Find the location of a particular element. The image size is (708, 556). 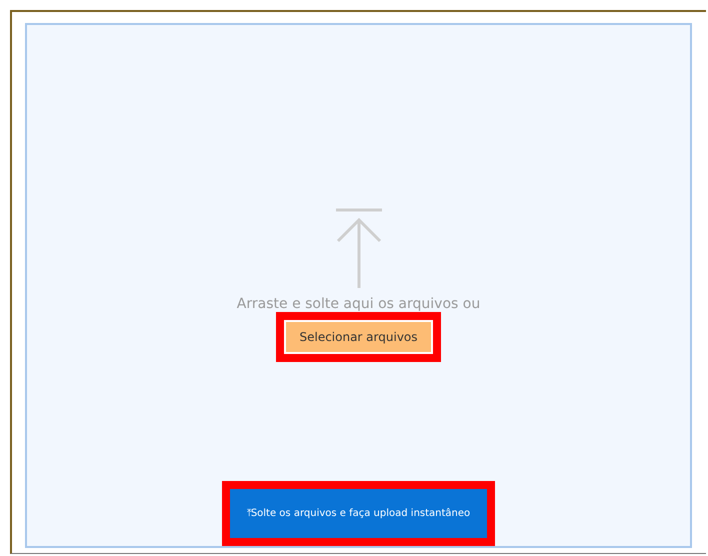

upload-button: ⤒Solte os arquivos e faça upload instantâneo is located at coordinates (358, 513).